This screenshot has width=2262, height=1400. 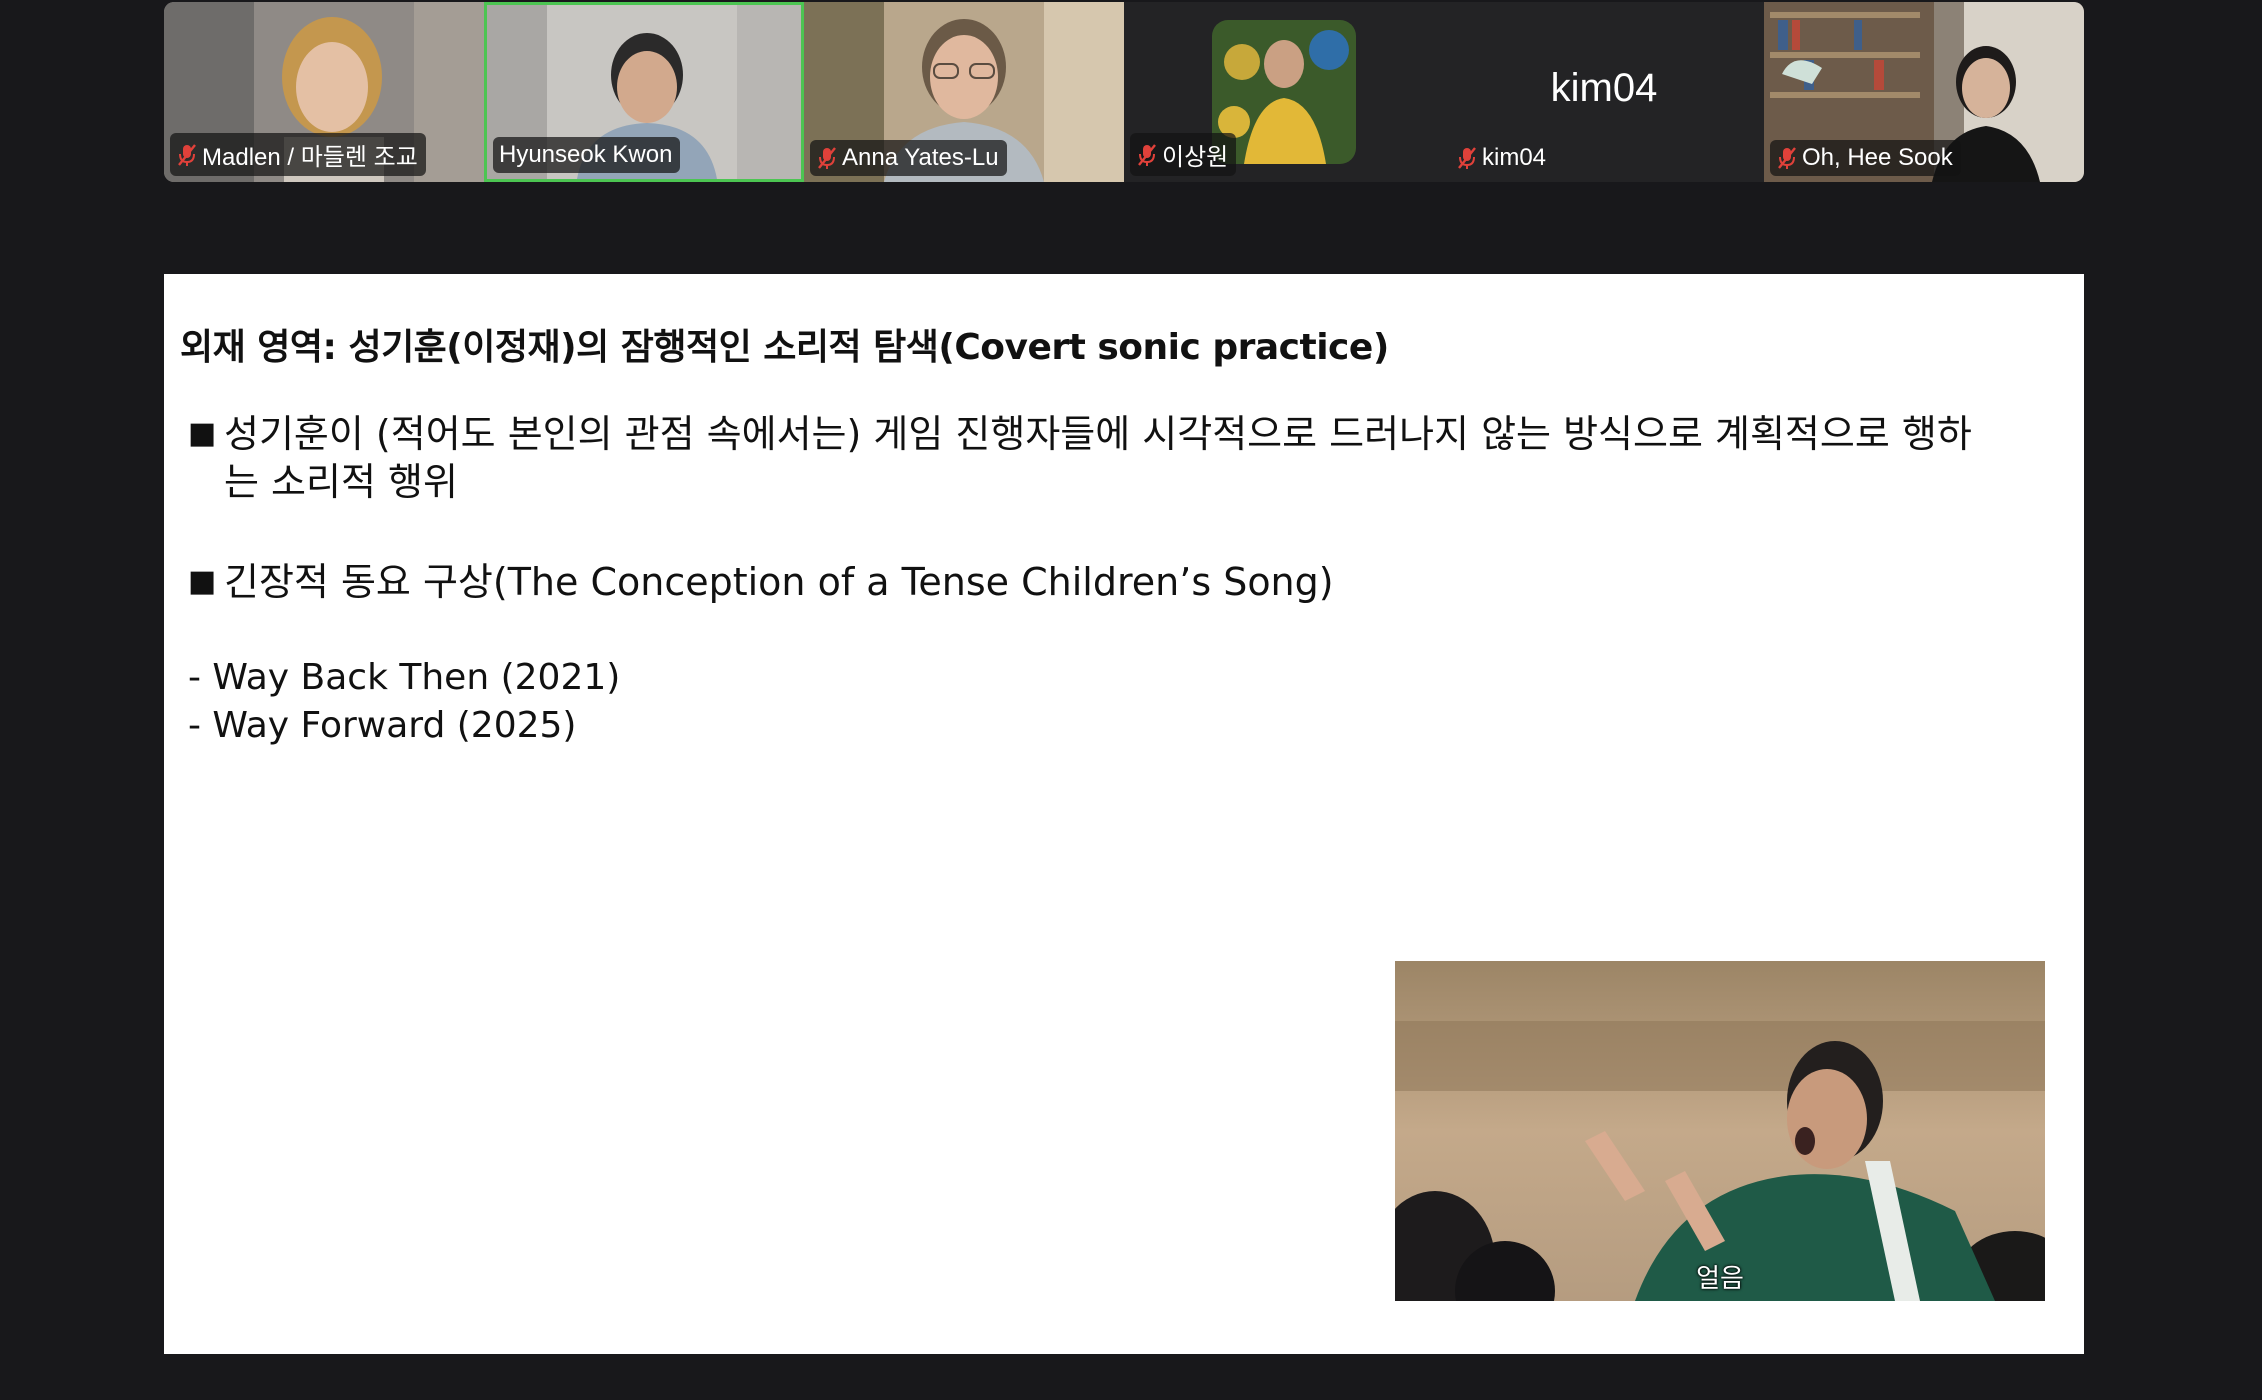 What do you see at coordinates (382, 725) in the screenshot?
I see `slide-sub-item: - Way Forward (2025)` at bounding box center [382, 725].